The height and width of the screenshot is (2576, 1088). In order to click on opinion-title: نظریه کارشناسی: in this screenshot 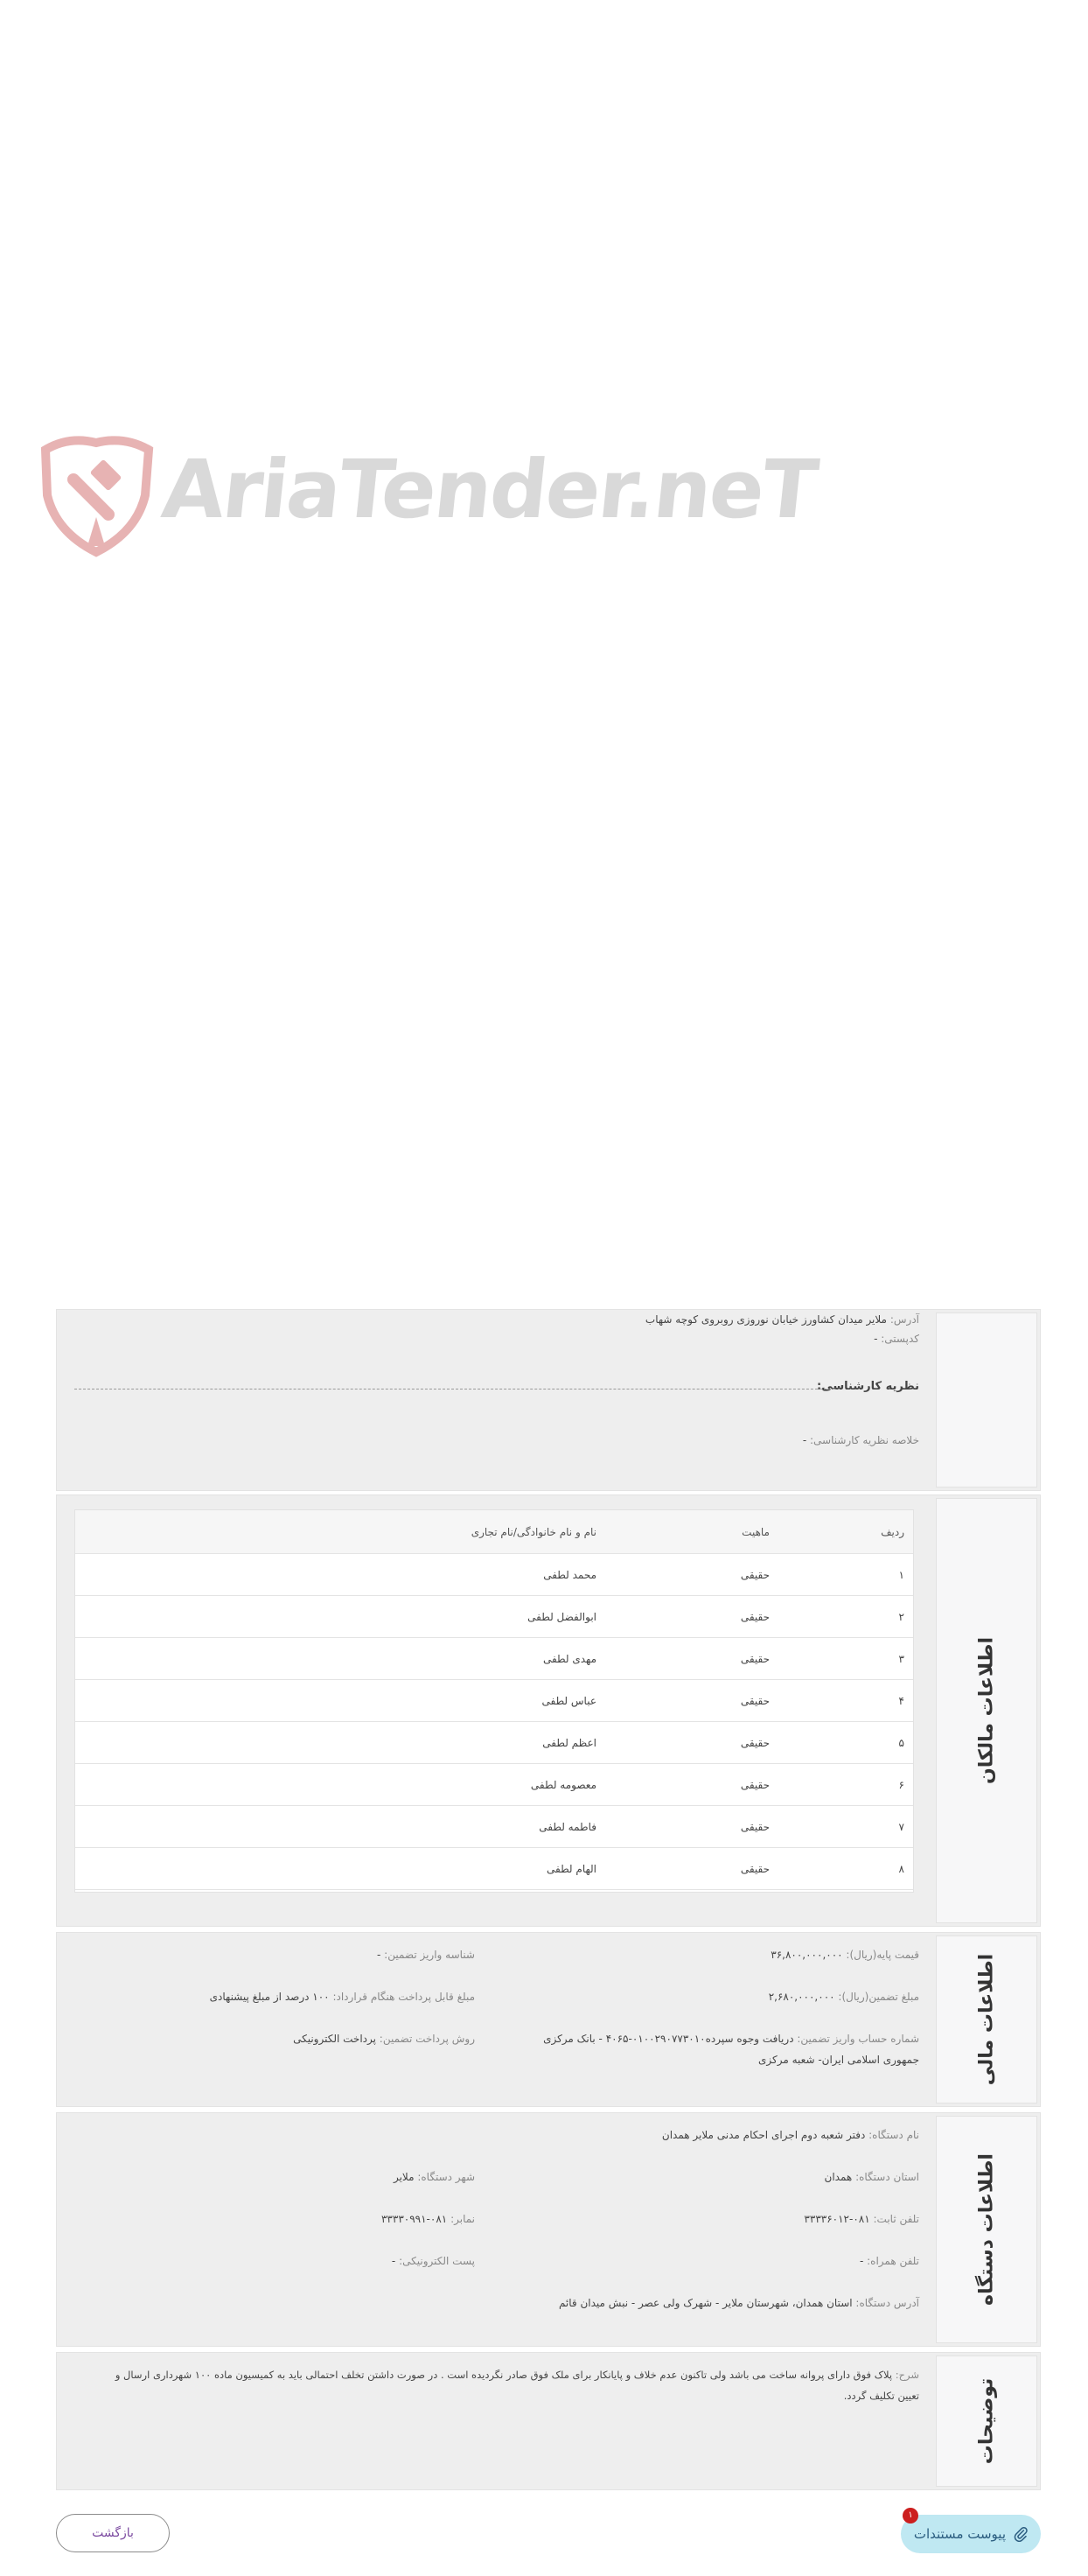, I will do `click(868, 1386)`.